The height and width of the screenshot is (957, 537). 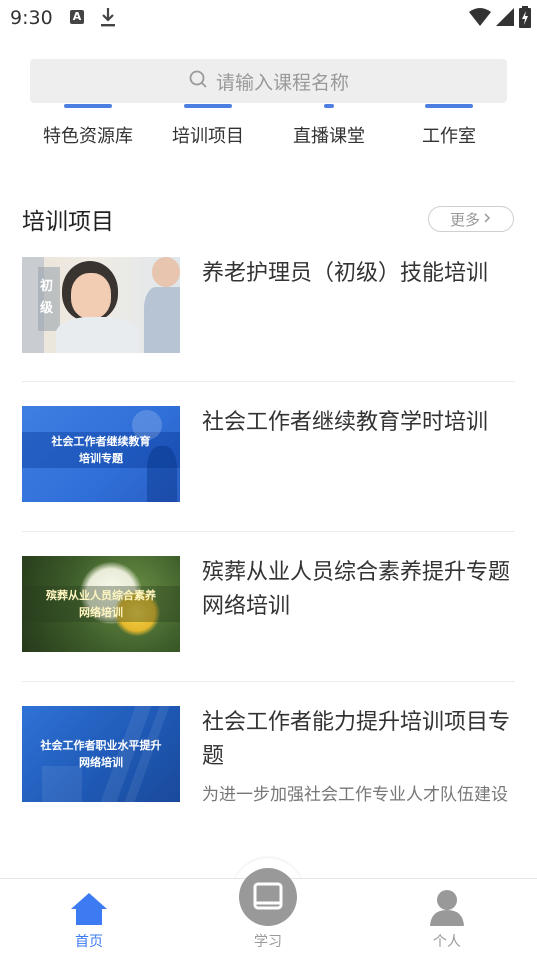 I want to click on download-icon, so click(x=108, y=19).